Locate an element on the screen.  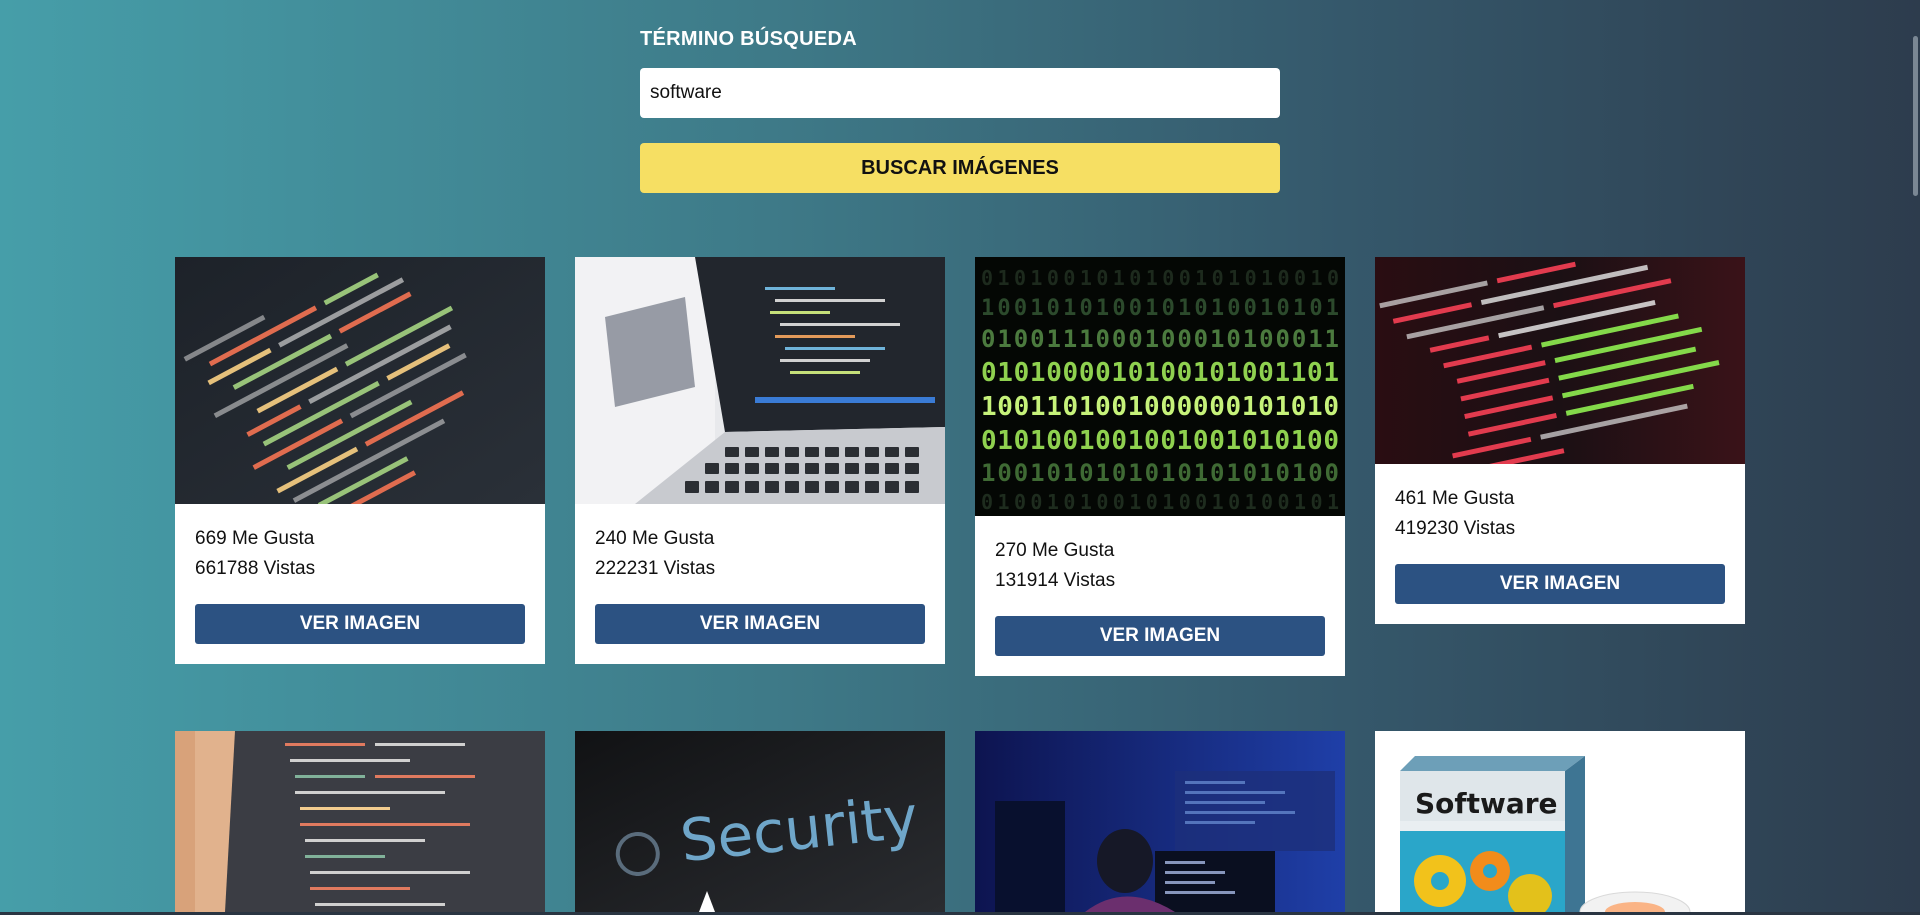
result-card: Software is located at coordinates (1560, 821).